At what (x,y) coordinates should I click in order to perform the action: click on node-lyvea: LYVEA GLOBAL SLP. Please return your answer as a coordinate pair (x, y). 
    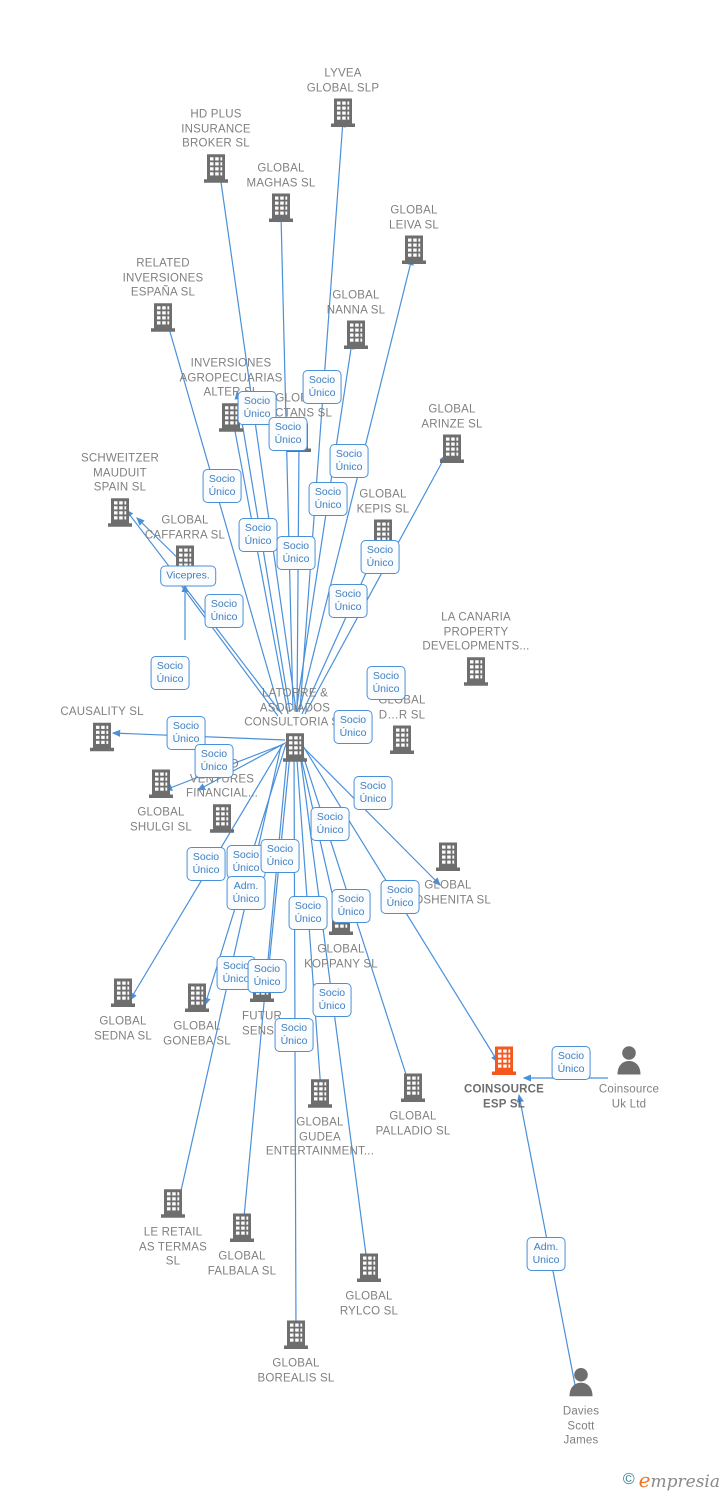
    Looking at the image, I should click on (343, 100).